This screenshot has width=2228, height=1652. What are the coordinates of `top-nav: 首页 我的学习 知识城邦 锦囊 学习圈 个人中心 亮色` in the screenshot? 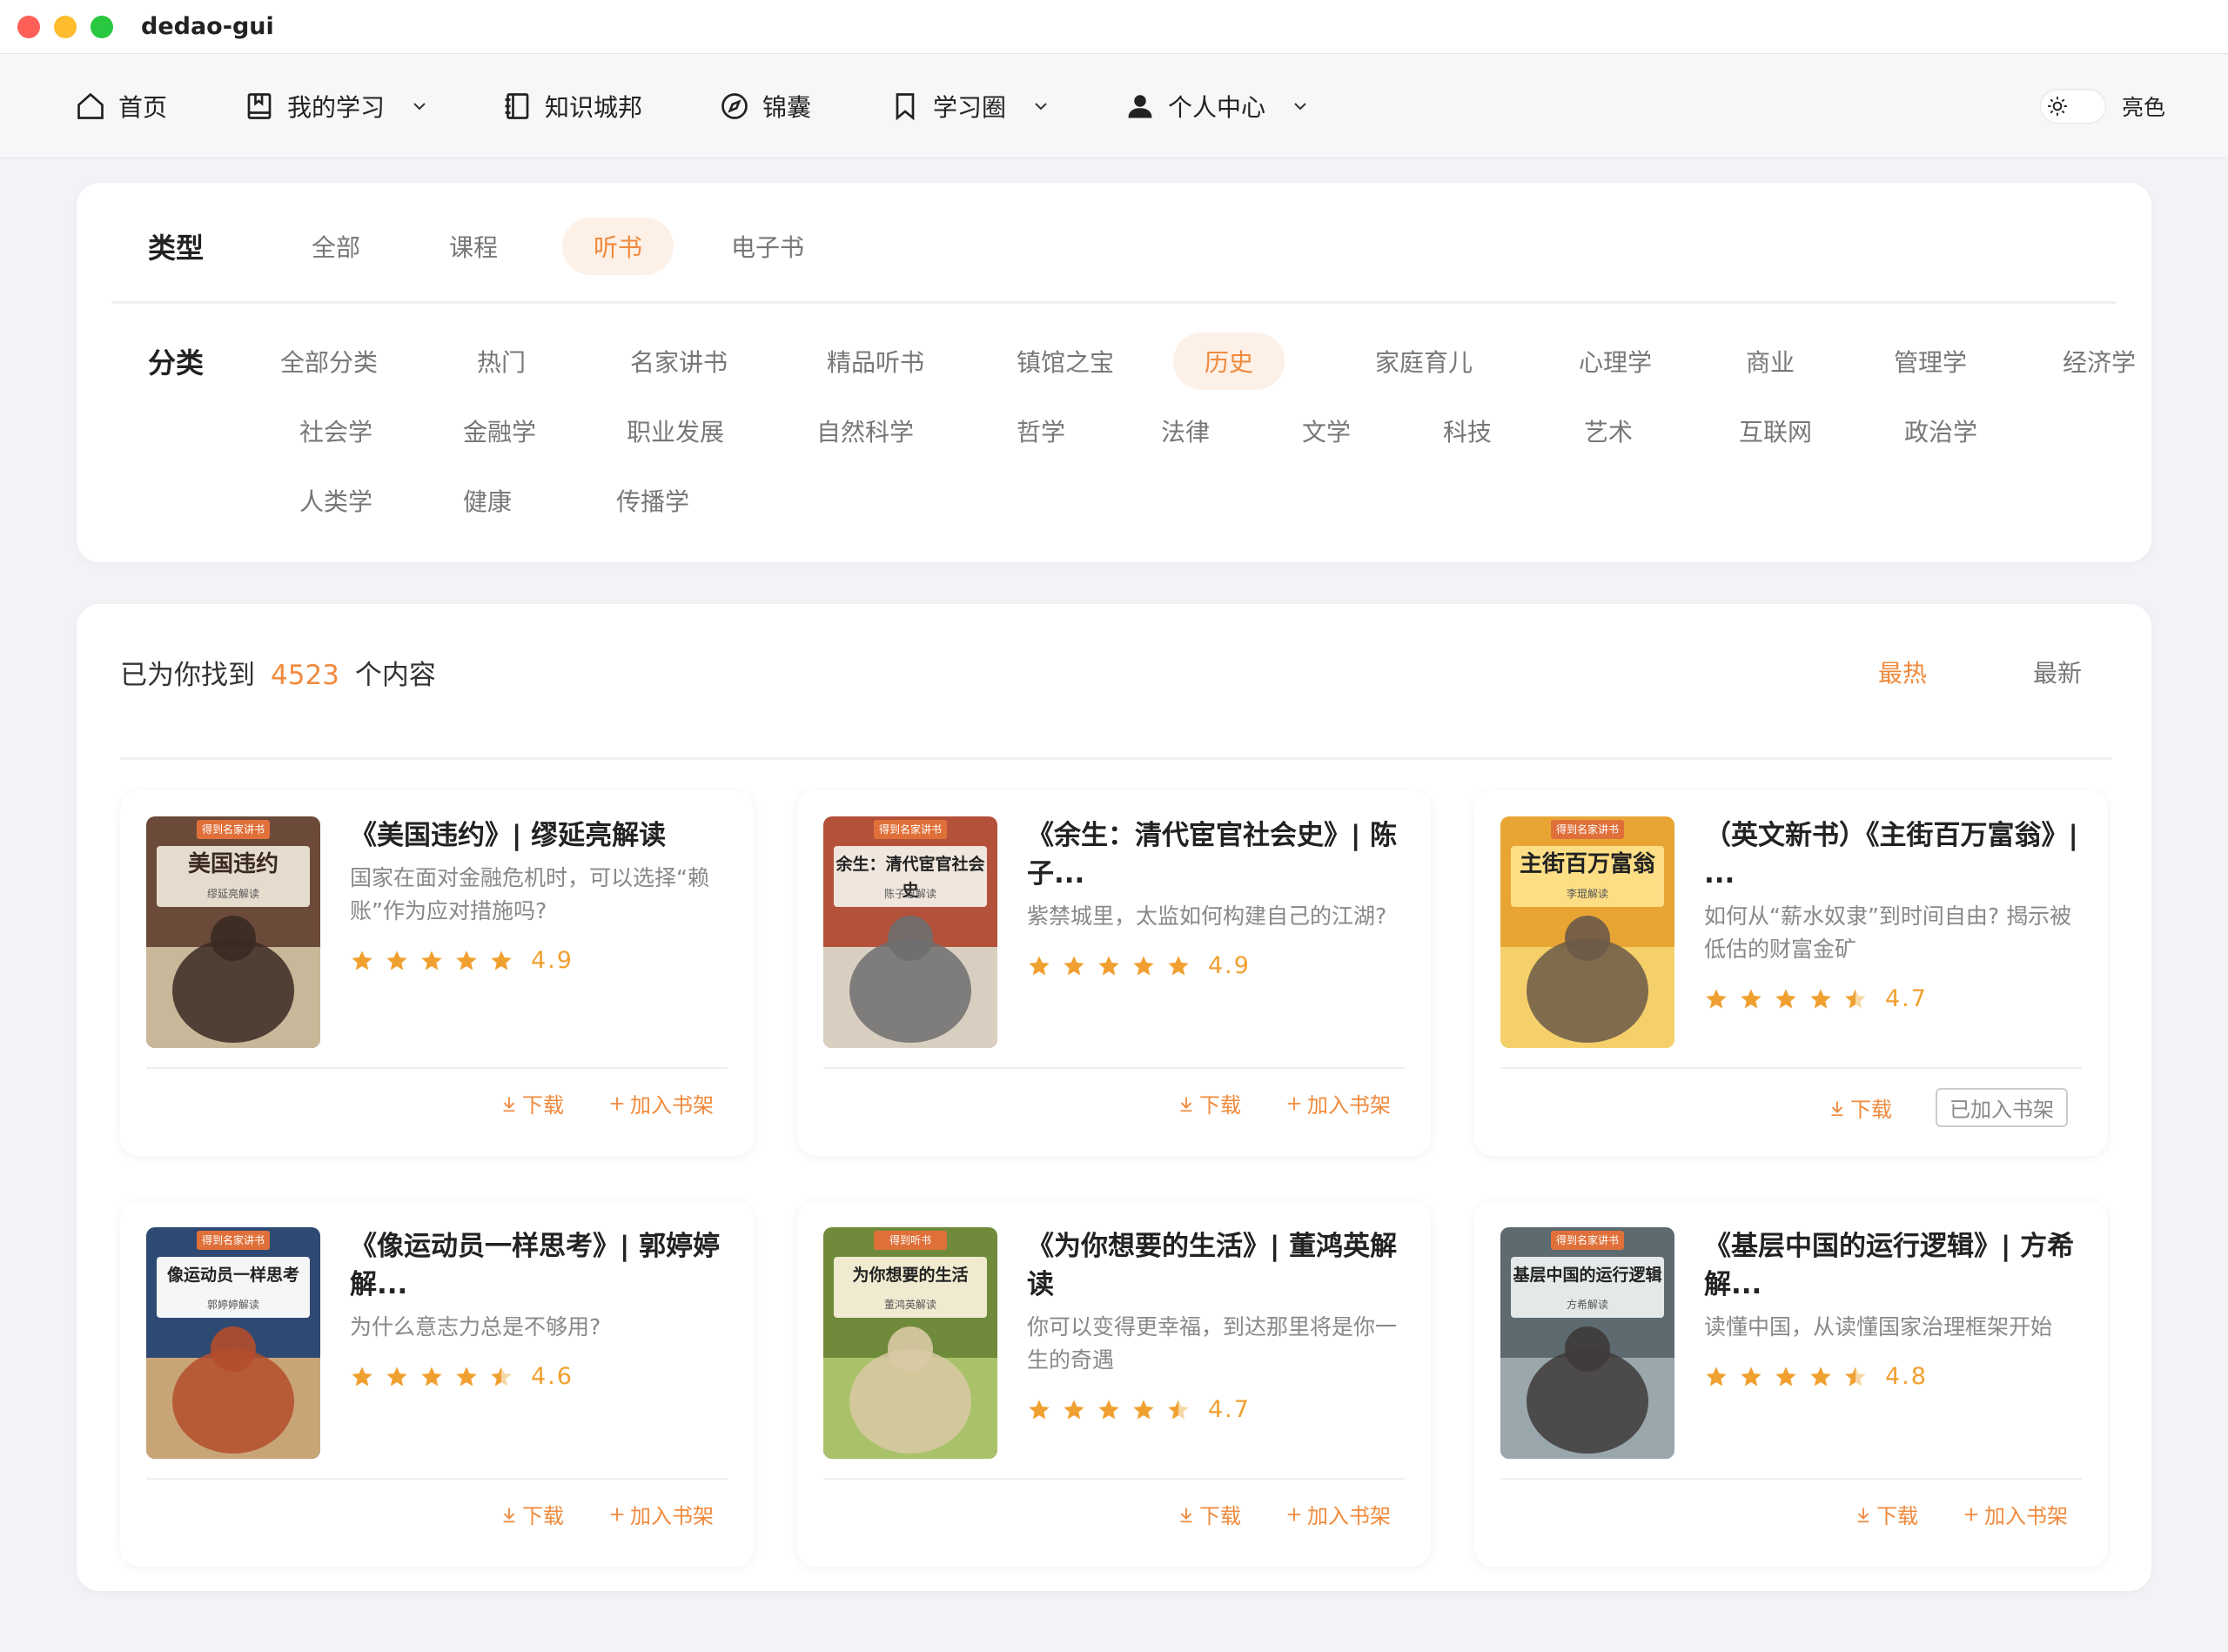 It's located at (1114, 106).